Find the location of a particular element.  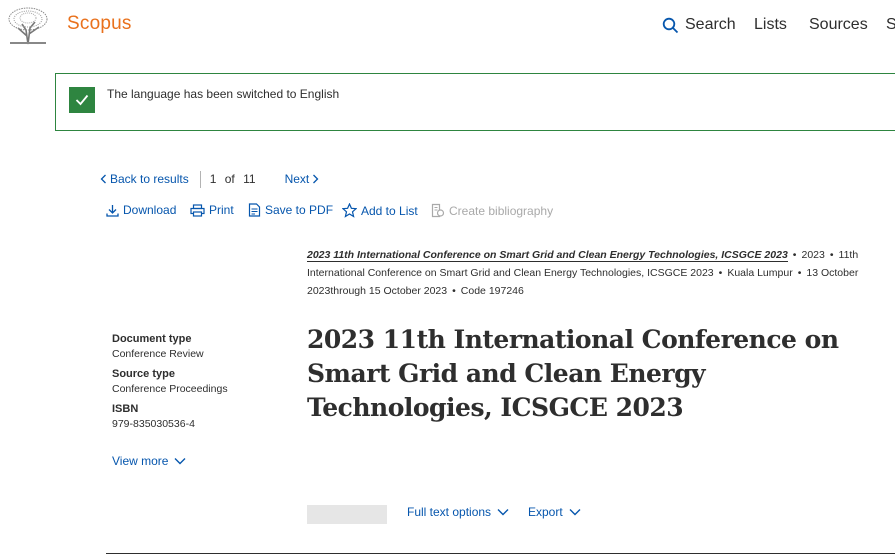

export-button: Export is located at coordinates (554, 512).